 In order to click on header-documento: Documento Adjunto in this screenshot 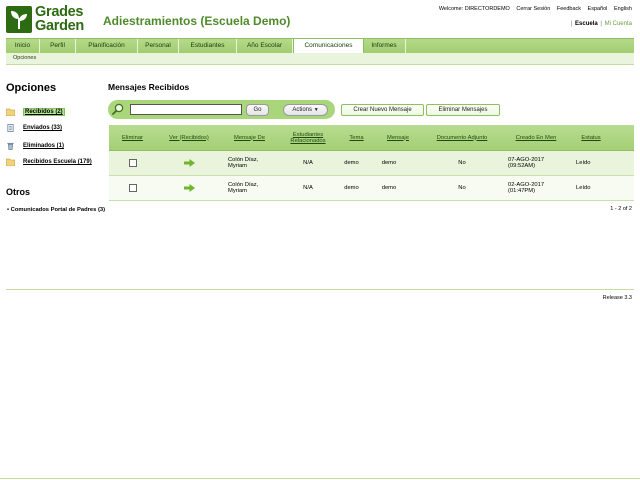, I will do `click(462, 137)`.